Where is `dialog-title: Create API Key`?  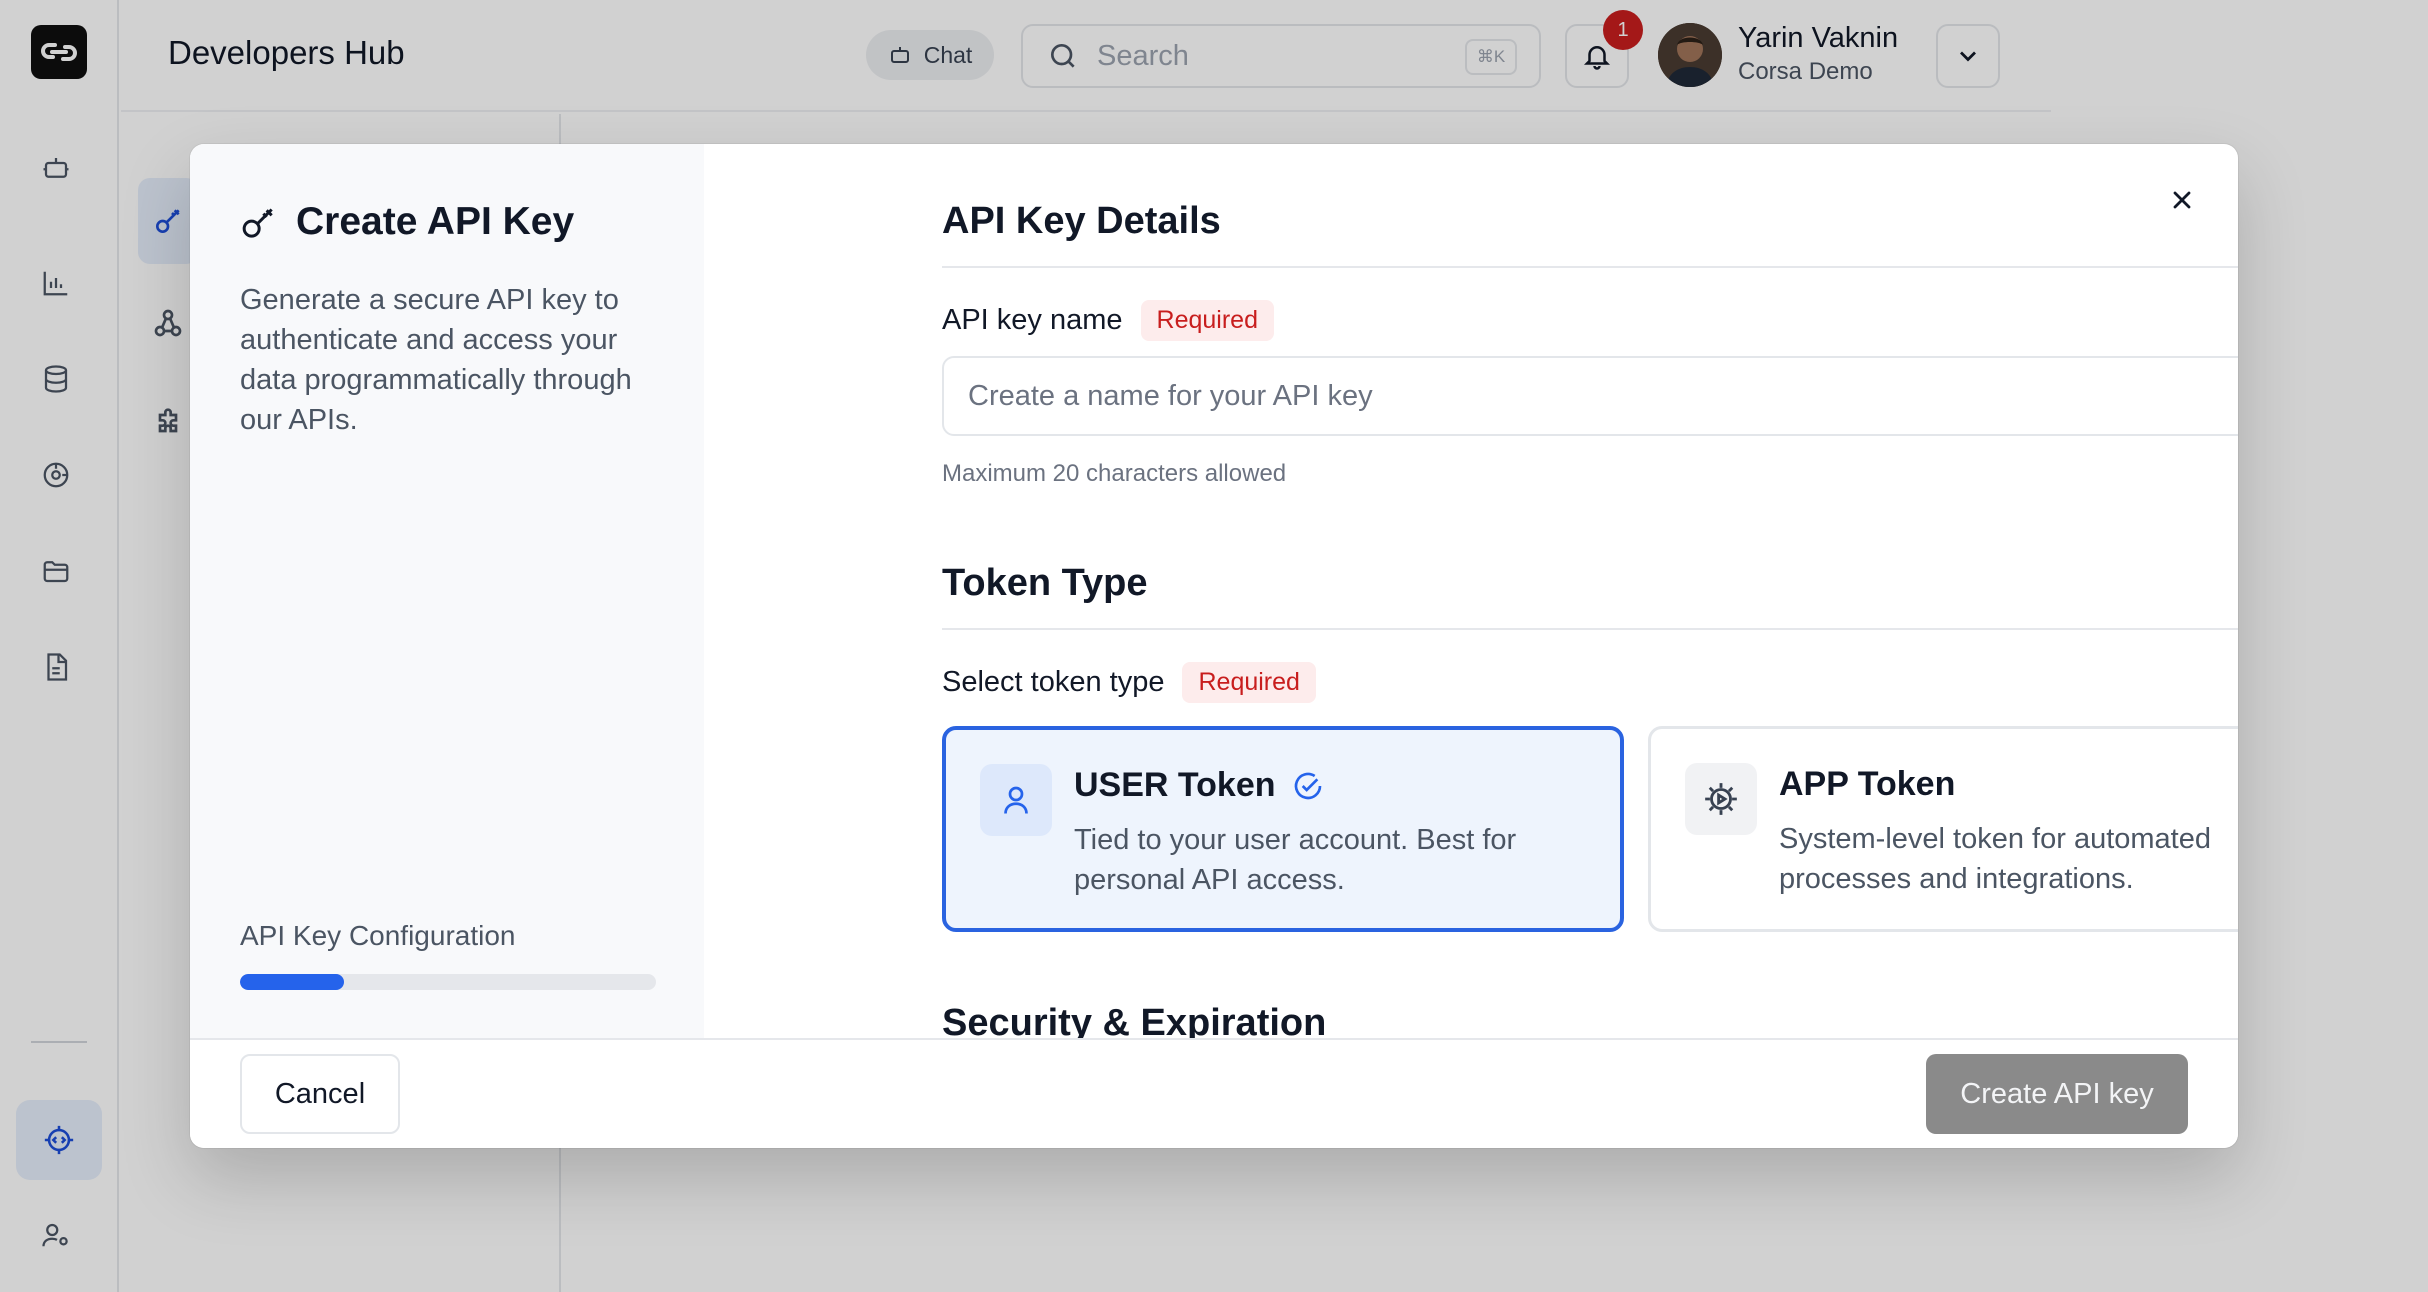 dialog-title: Create API Key is located at coordinates (435, 221).